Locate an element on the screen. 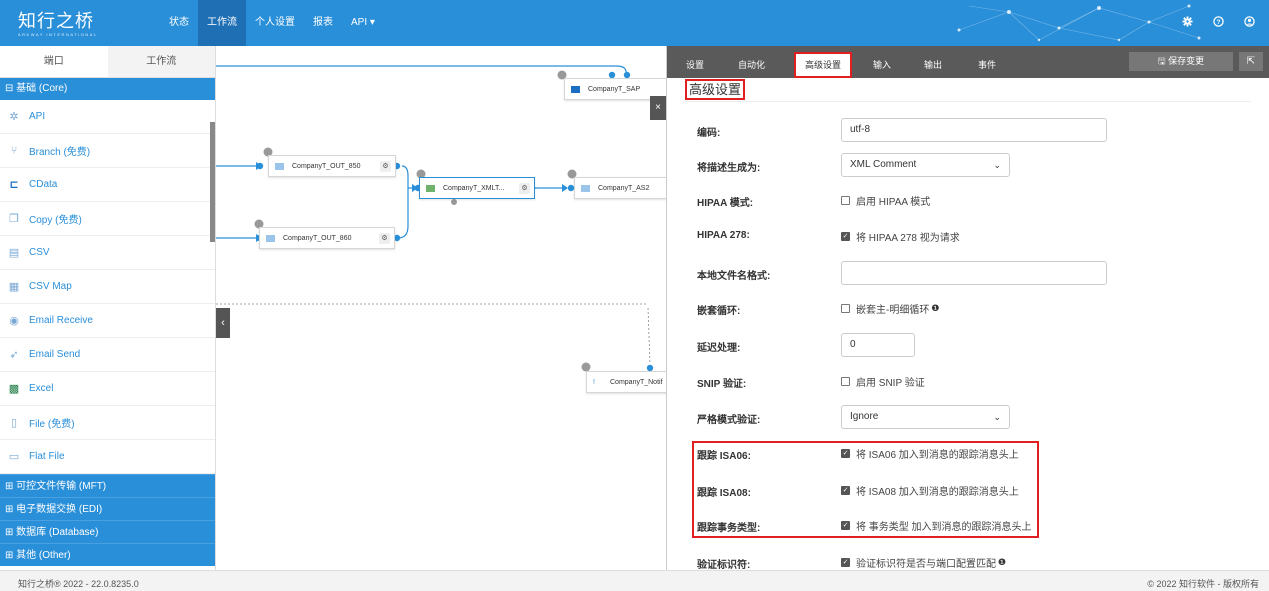  checkbox-label: 将 ISA08 加入到消息的跟踪消息头上 is located at coordinates (937, 492).